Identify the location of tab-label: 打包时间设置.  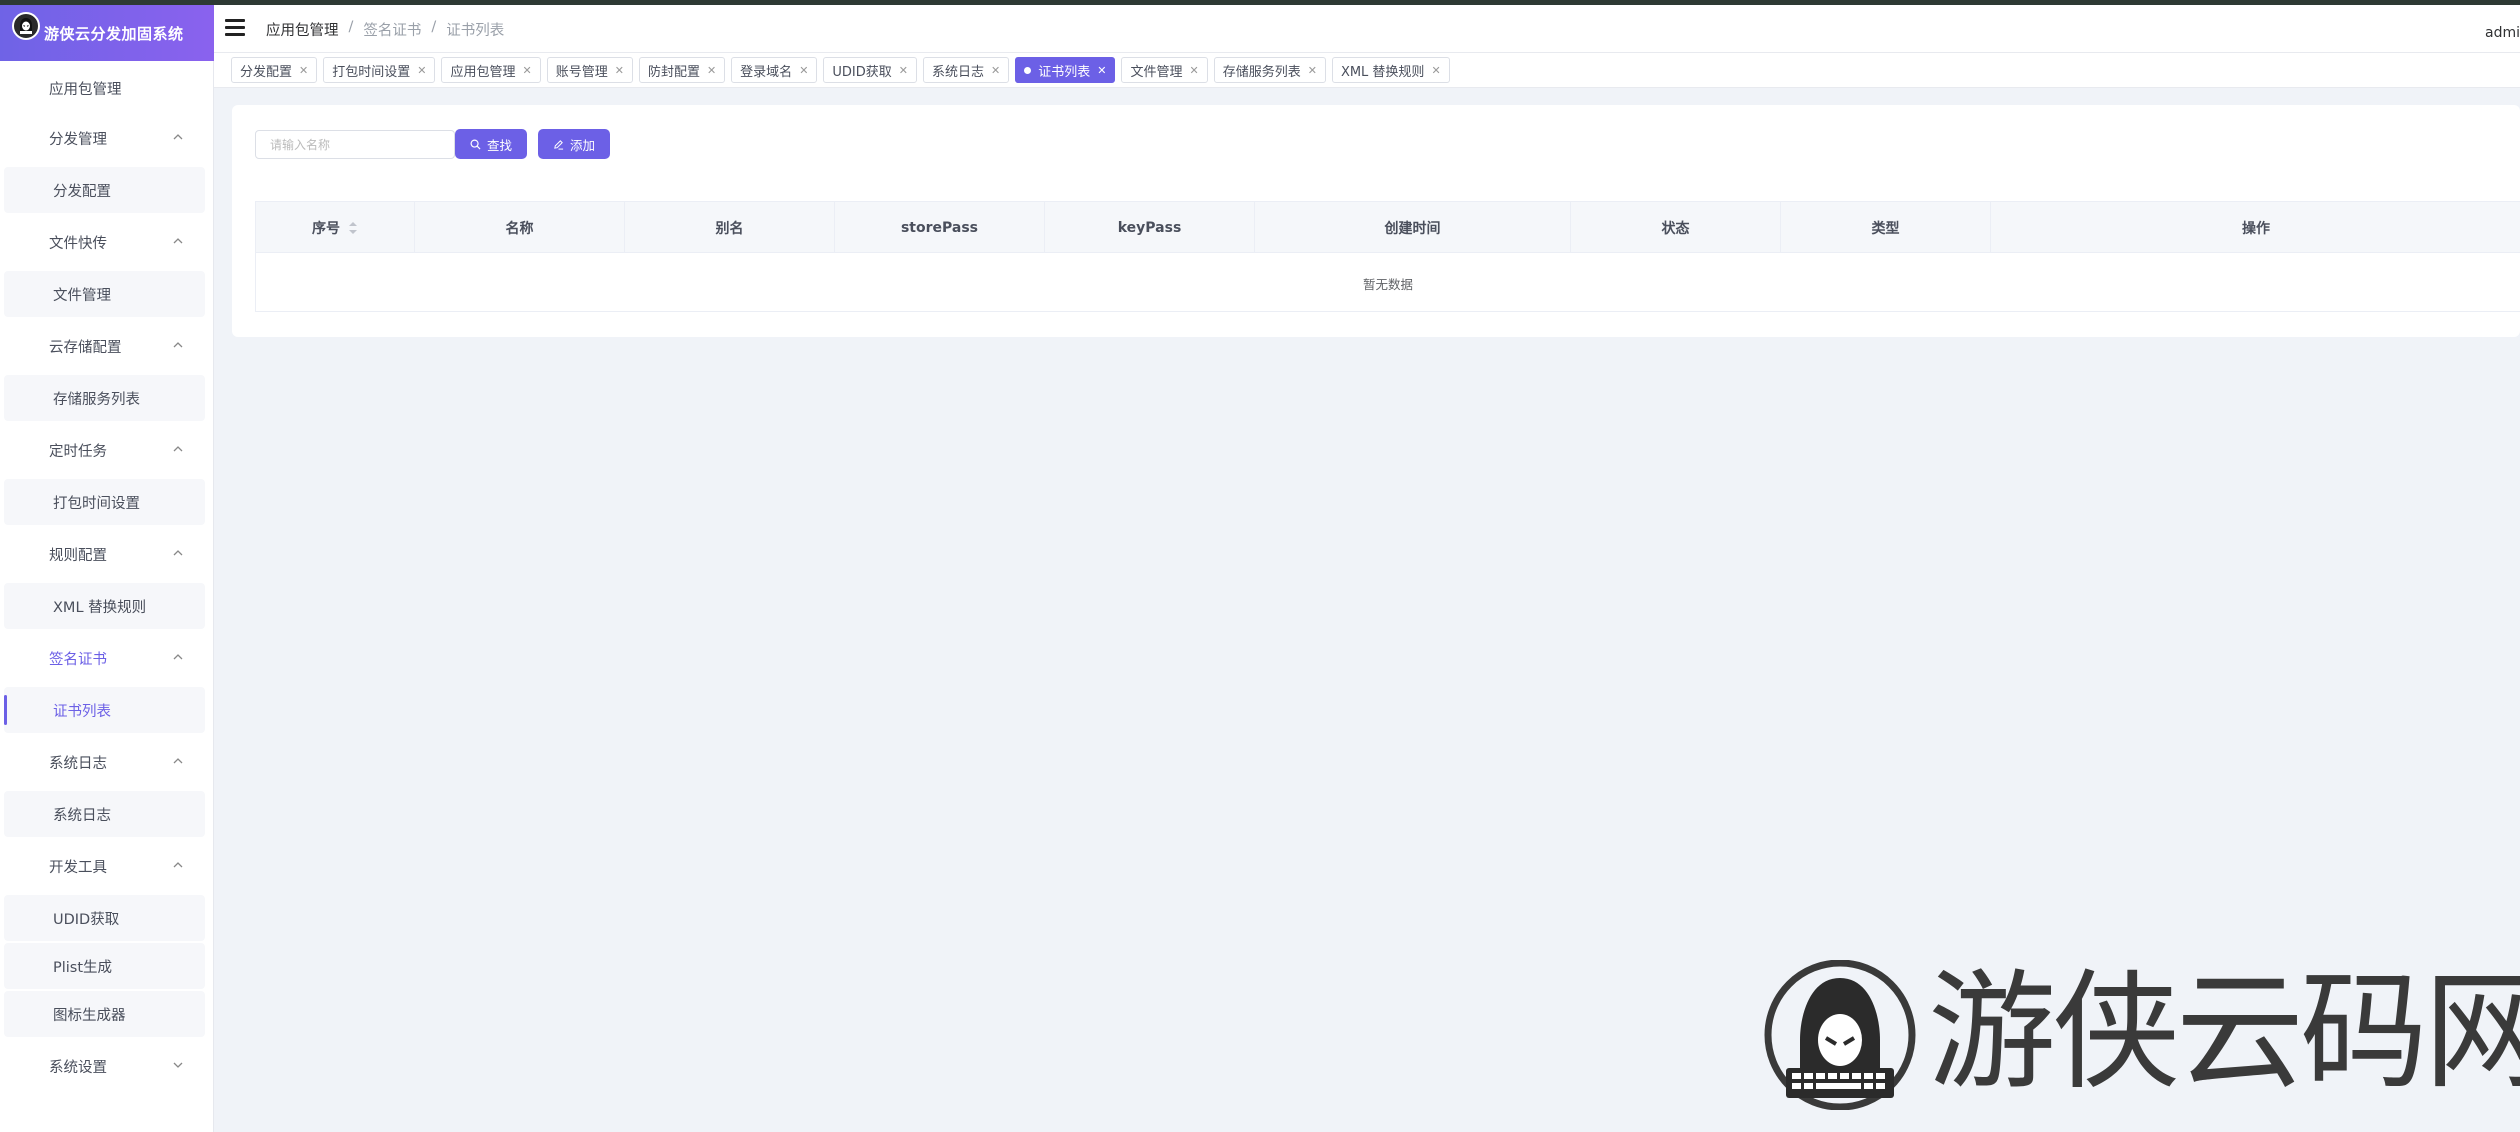
(371, 72).